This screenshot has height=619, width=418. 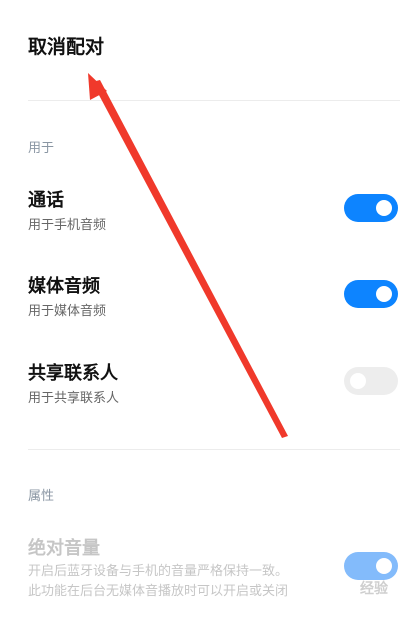 What do you see at coordinates (64, 286) in the screenshot?
I see `media-audio-title: 媒体音频` at bounding box center [64, 286].